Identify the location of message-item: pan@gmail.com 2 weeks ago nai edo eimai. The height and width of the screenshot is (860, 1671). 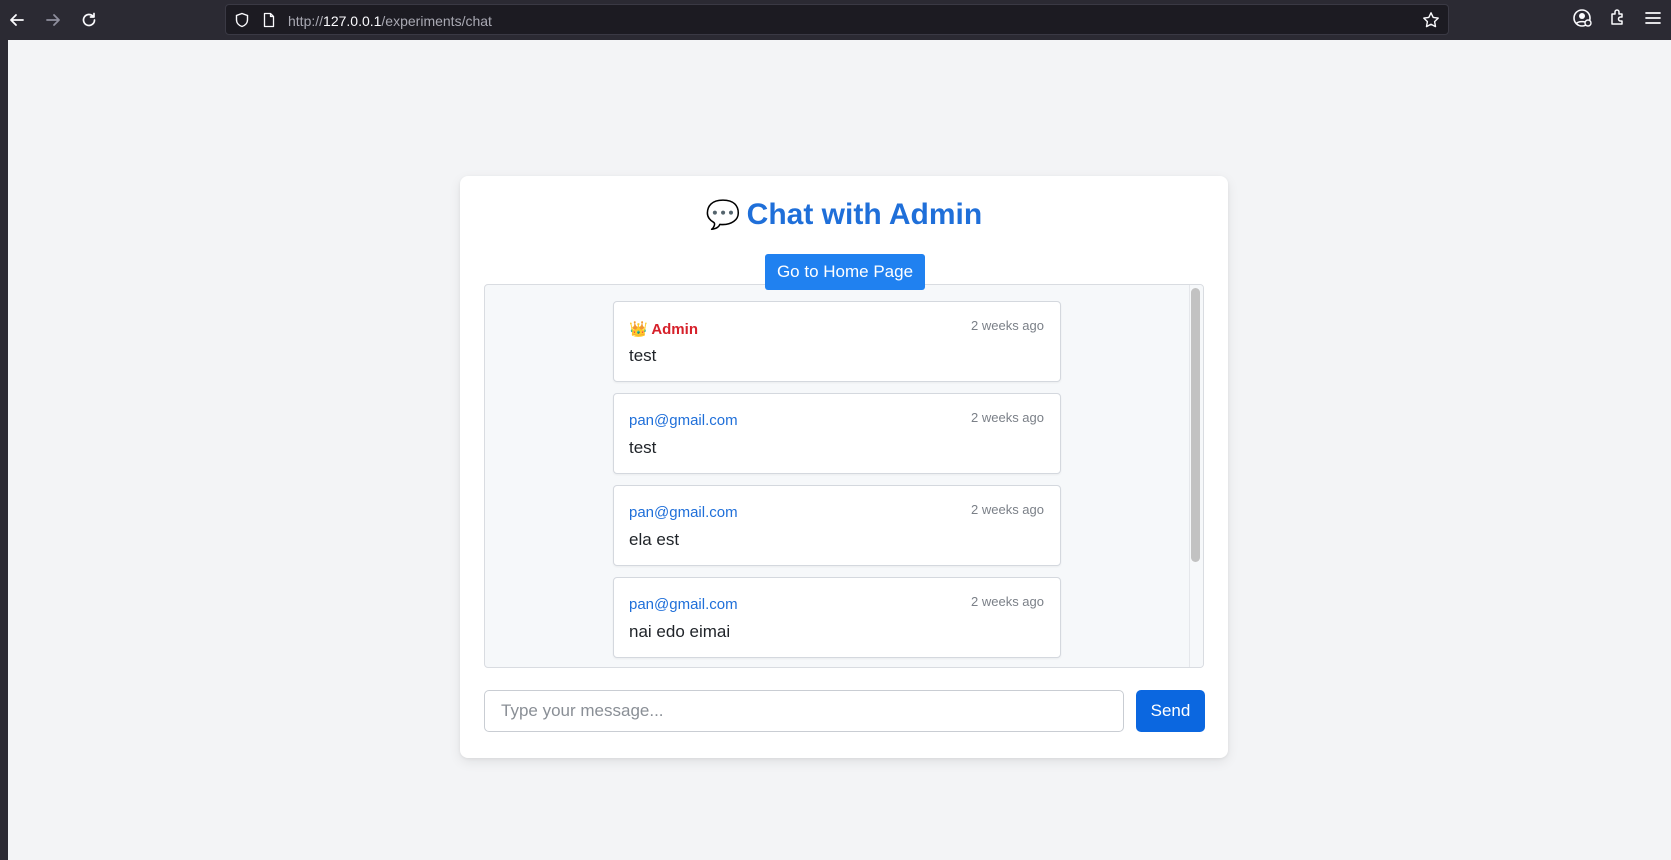
(837, 617).